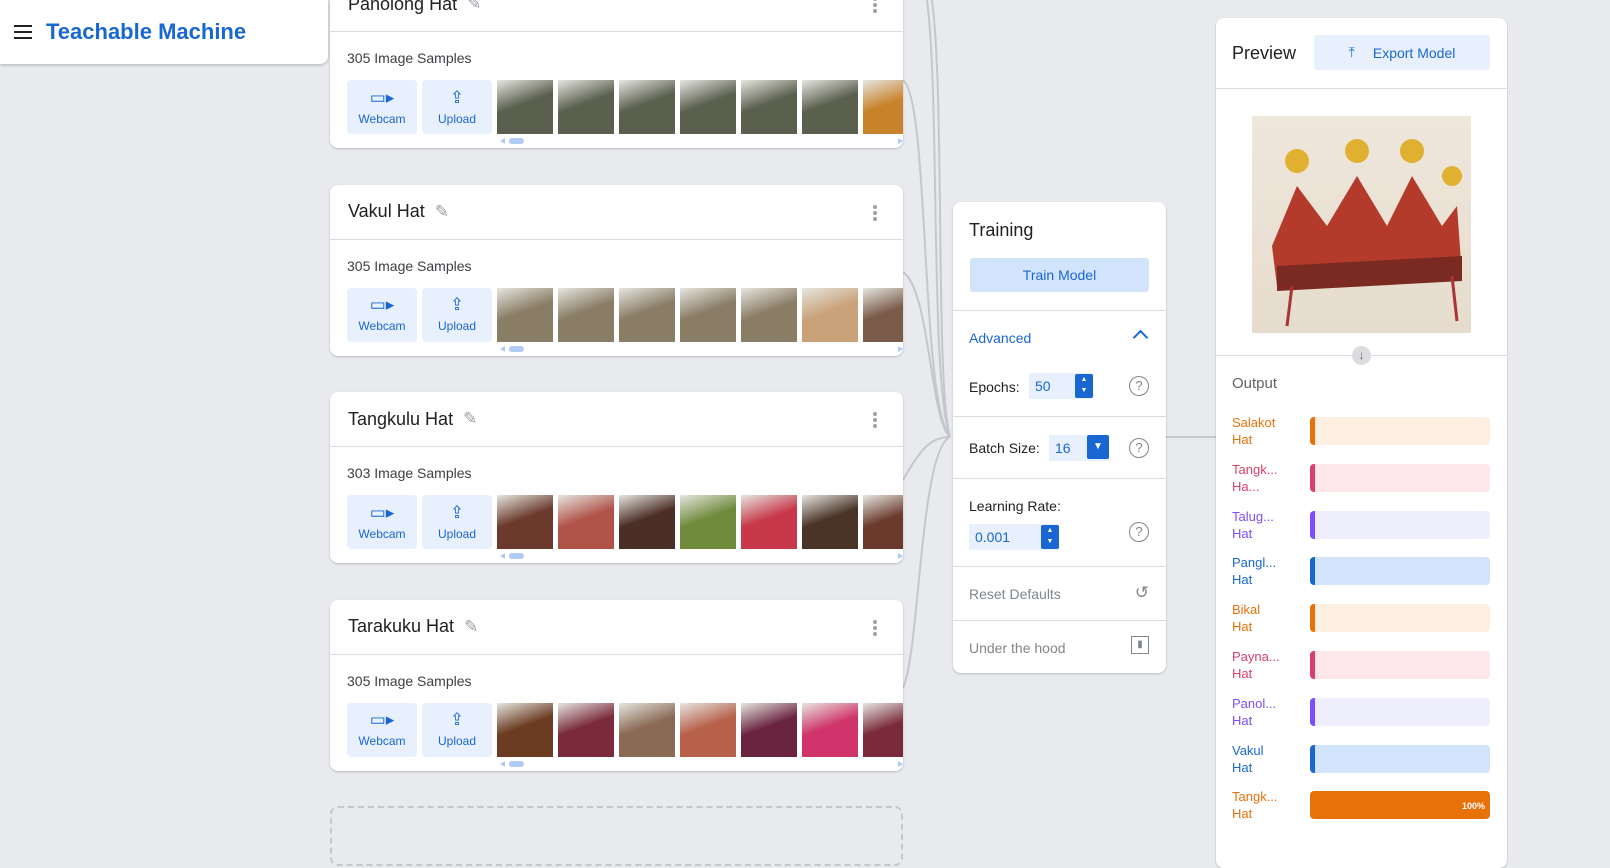  What do you see at coordinates (386, 211) in the screenshot?
I see `class-name: Vakul Hat` at bounding box center [386, 211].